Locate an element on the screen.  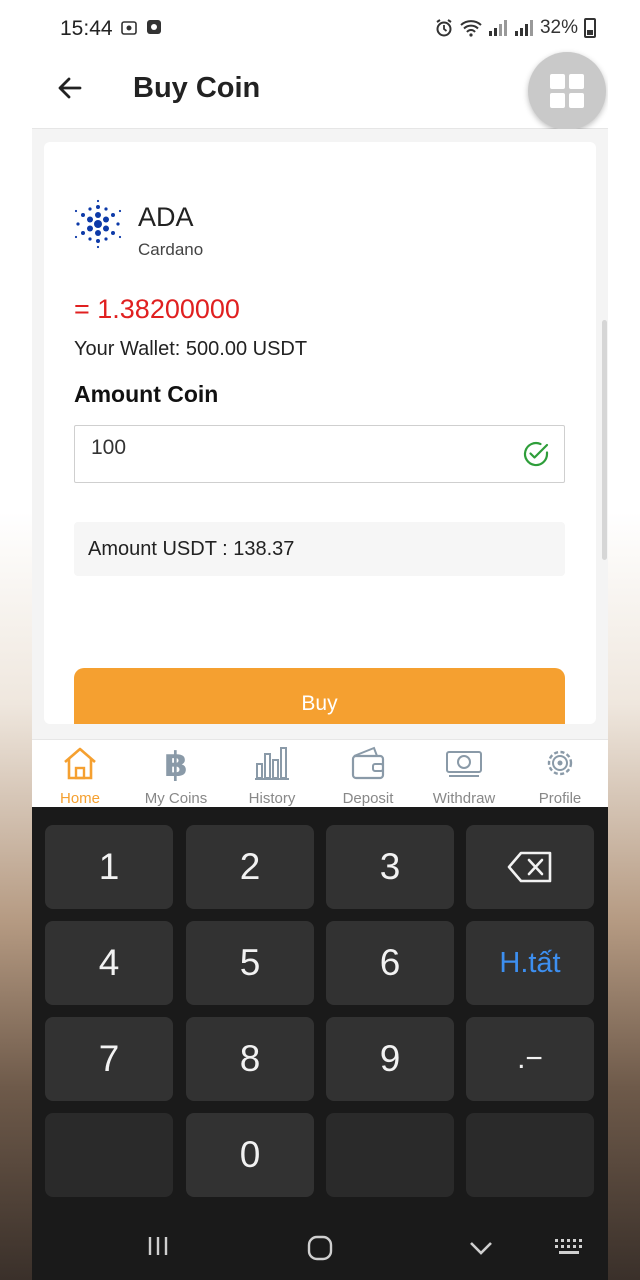
backspace-key is located at coordinates (530, 867).